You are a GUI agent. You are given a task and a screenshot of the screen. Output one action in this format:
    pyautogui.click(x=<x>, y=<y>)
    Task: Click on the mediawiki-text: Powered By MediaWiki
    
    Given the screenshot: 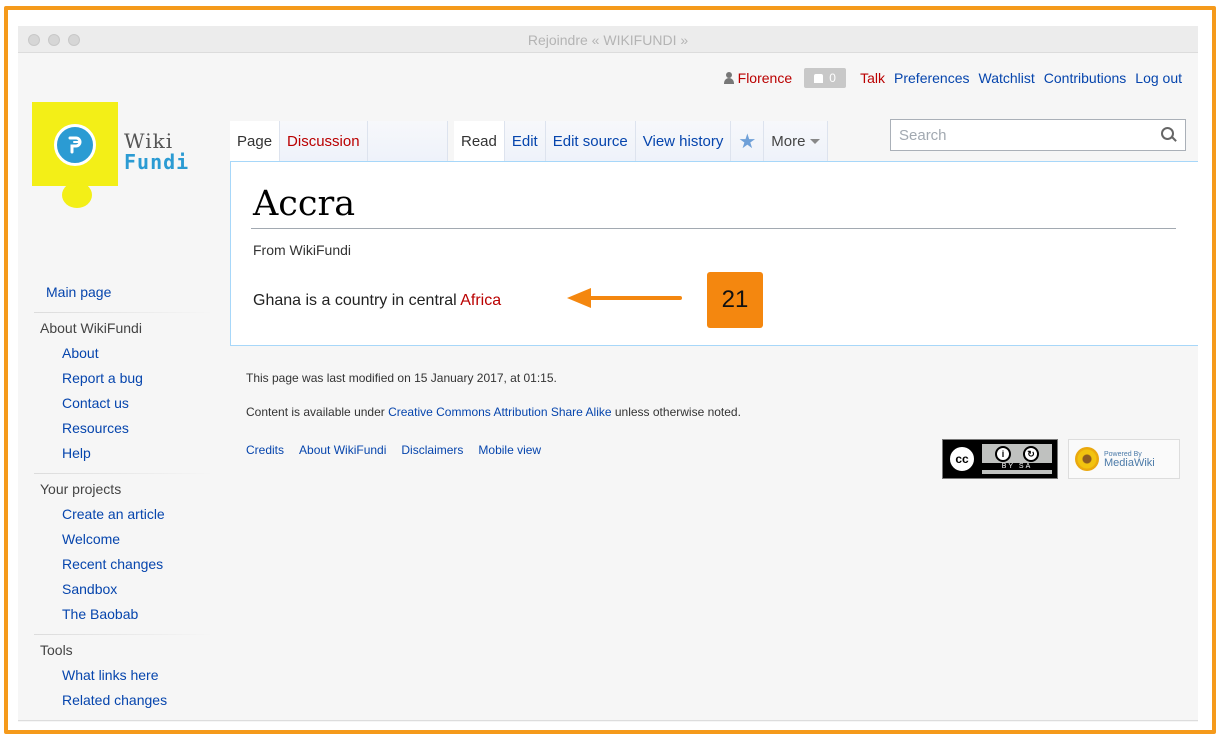 What is the action you would take?
    pyautogui.click(x=1129, y=459)
    